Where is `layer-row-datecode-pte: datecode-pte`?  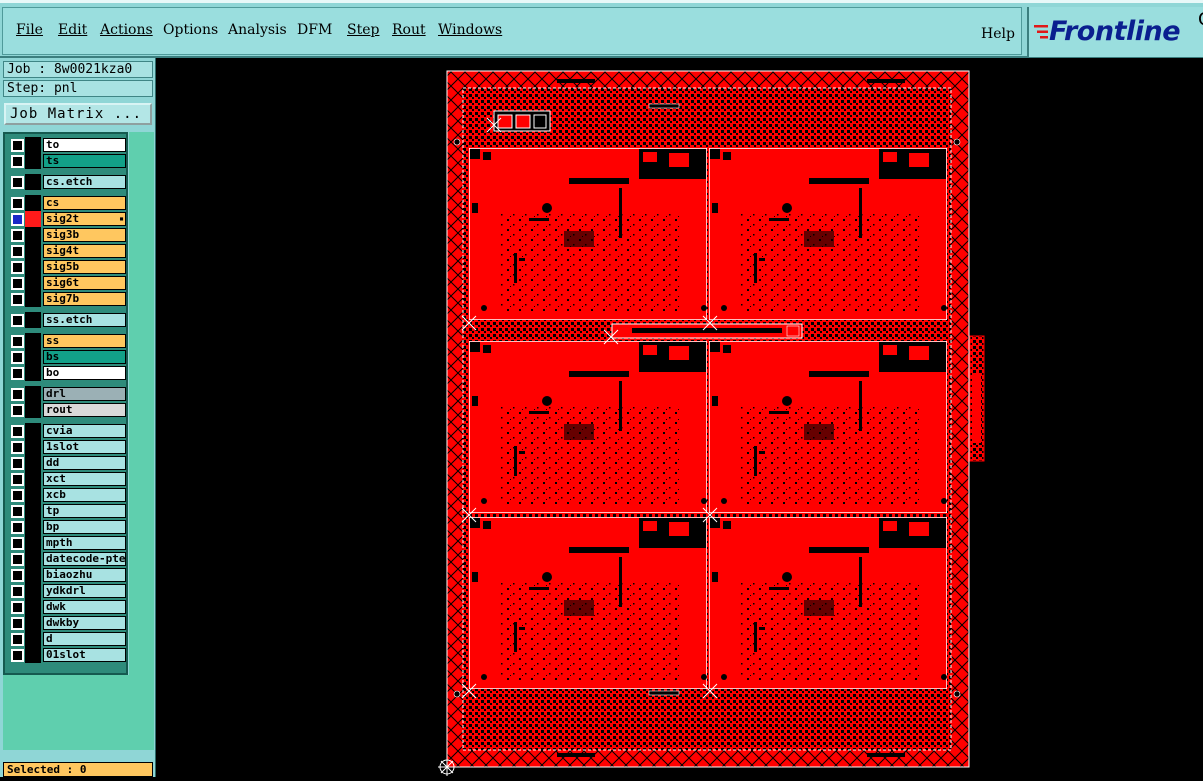 layer-row-datecode-pte: datecode-pte is located at coordinates (66, 559).